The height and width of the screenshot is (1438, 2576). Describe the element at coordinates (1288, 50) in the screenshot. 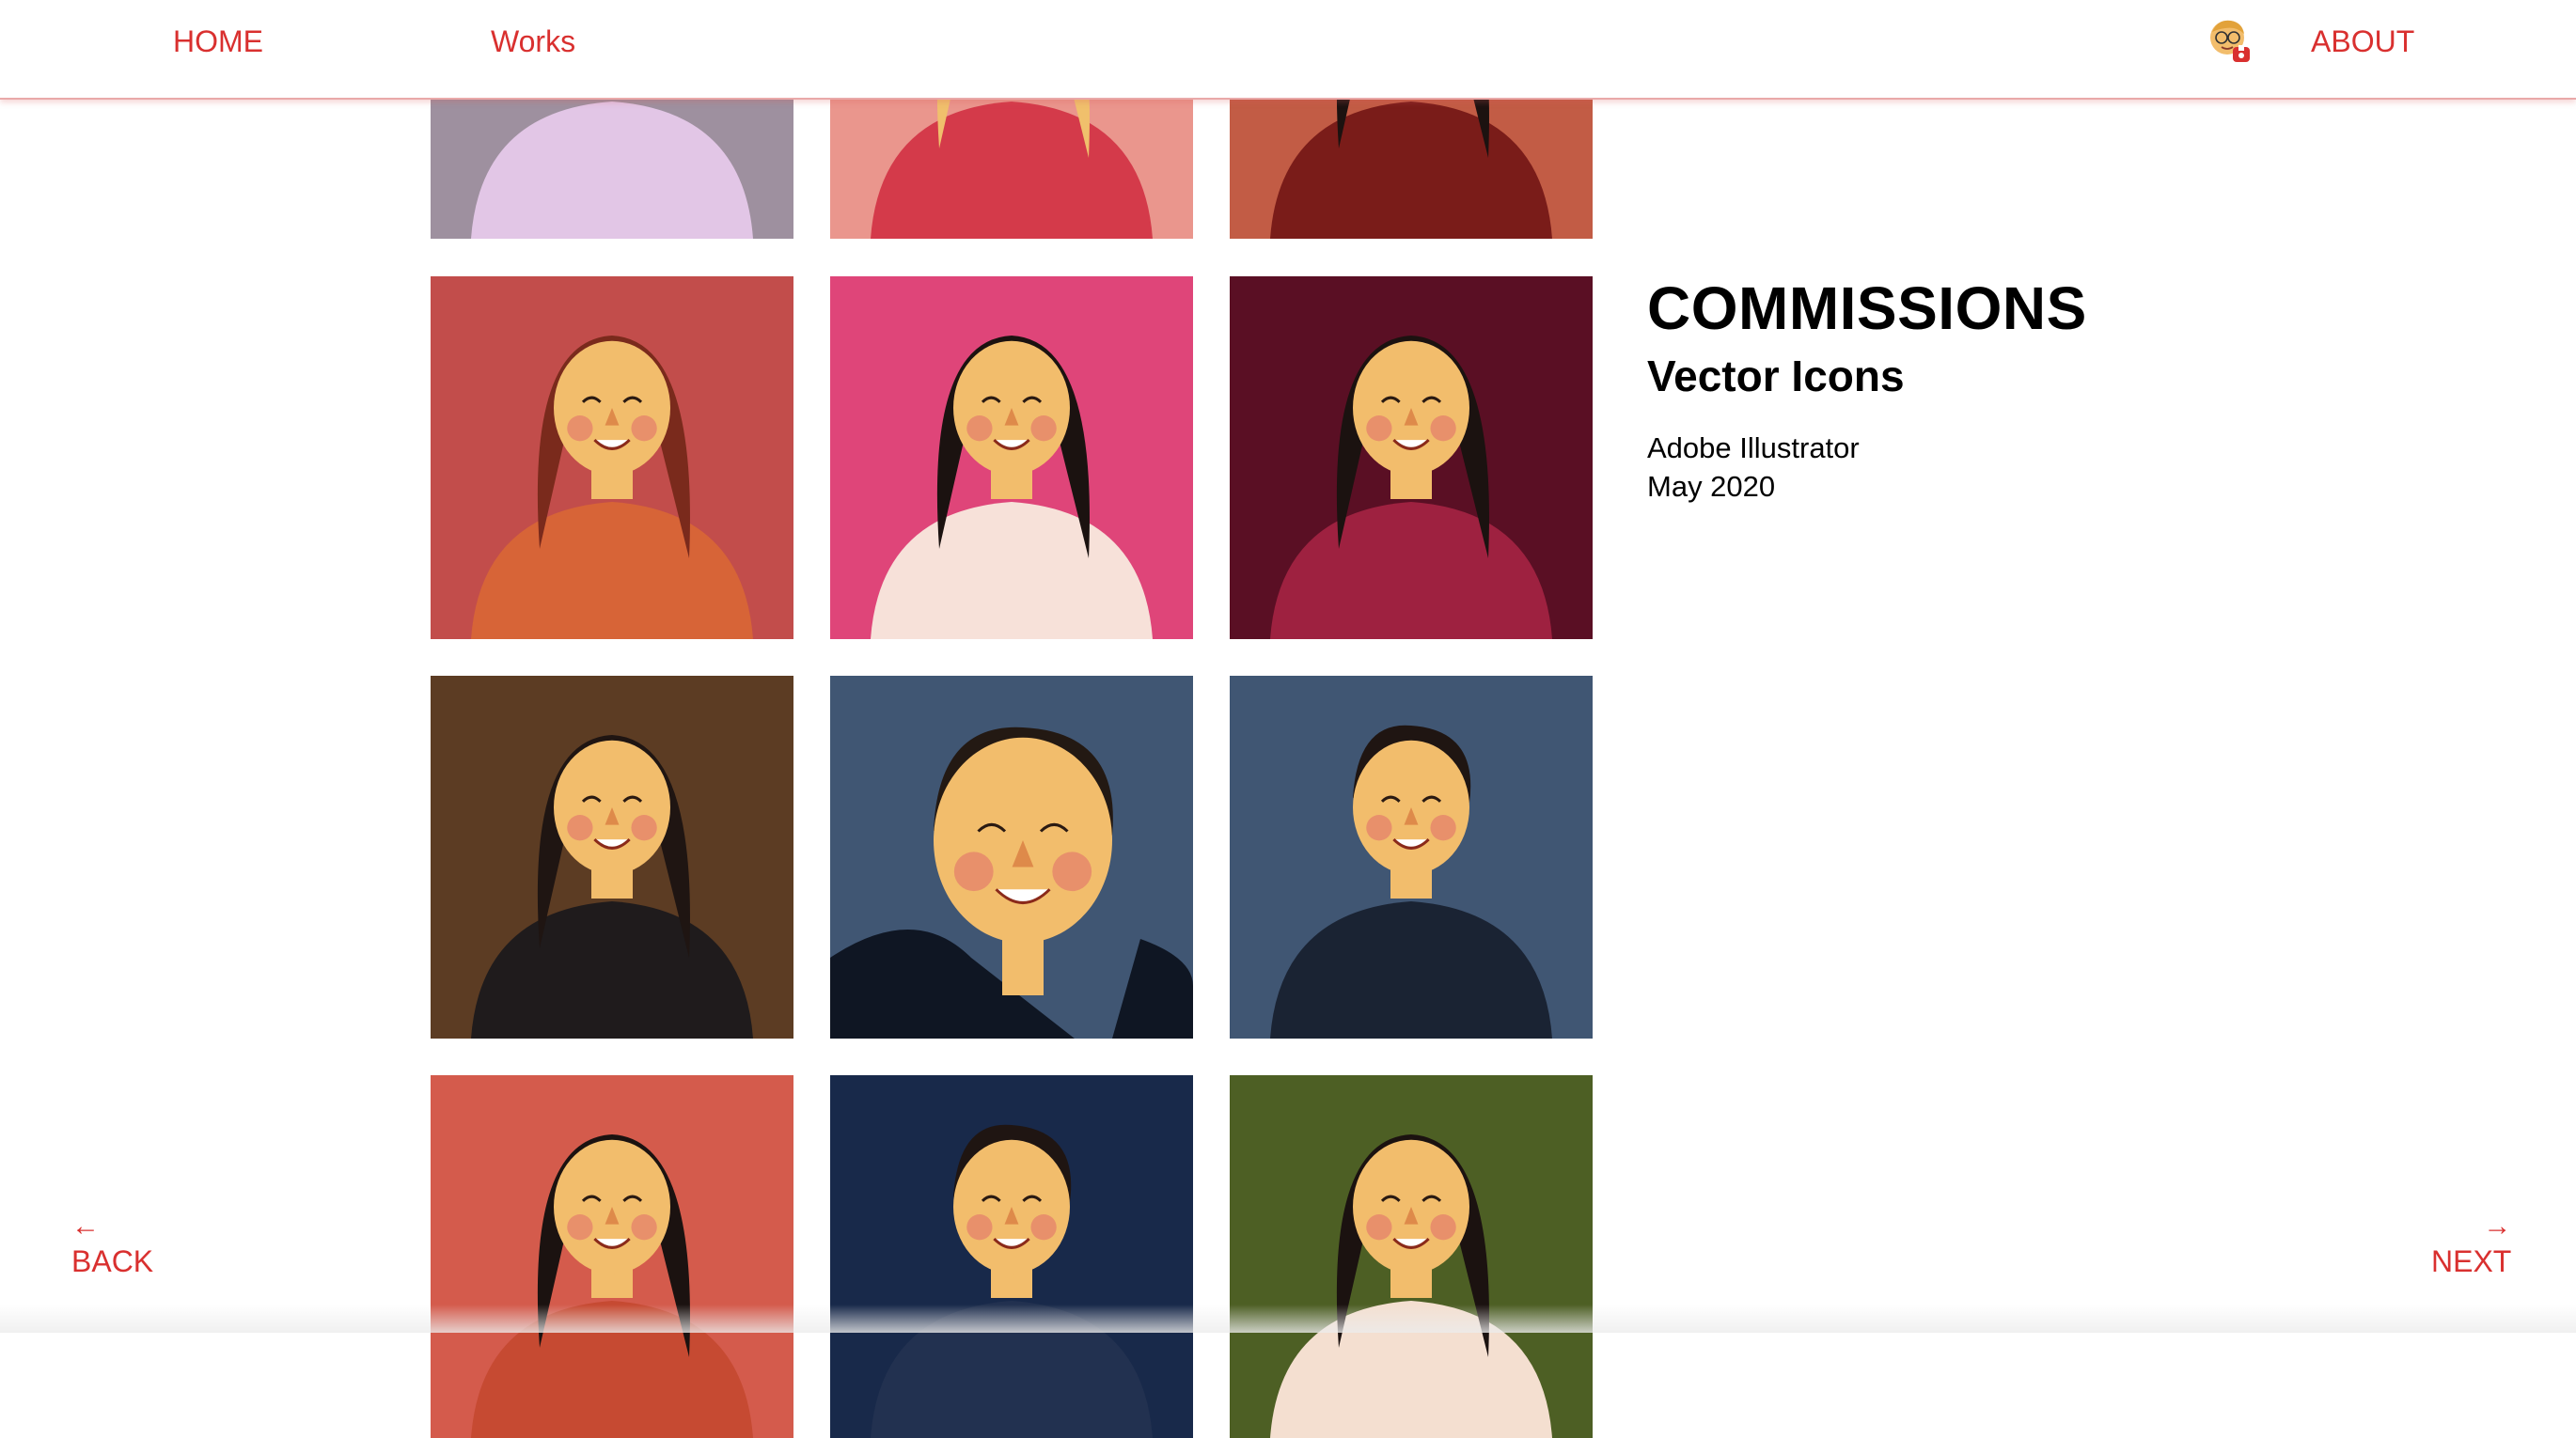

I see `top-navigation-bar: HOME Works ABOUT` at that location.